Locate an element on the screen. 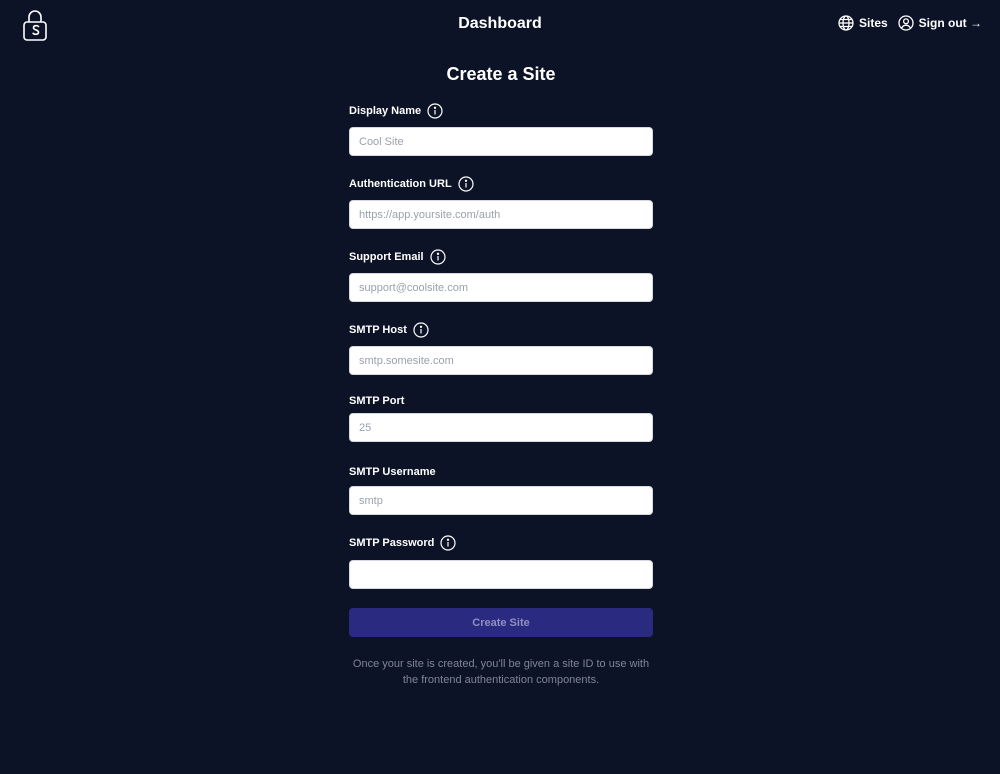 The image size is (1000, 774). helper-text-line-2: the frontend authentication components. is located at coordinates (501, 680).